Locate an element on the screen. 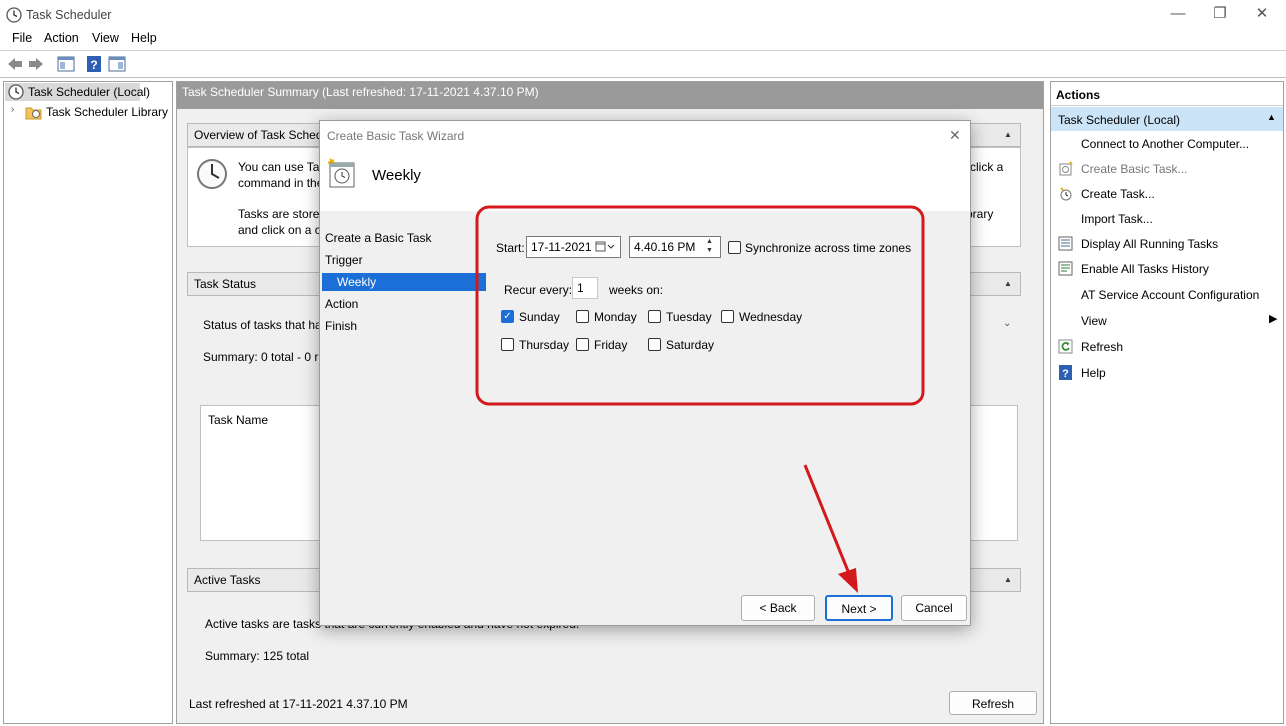 Image resolution: width=1286 pixels, height=726 pixels. actions-group-header: Task Scheduler (Local) ▲ is located at coordinates (1167, 119).